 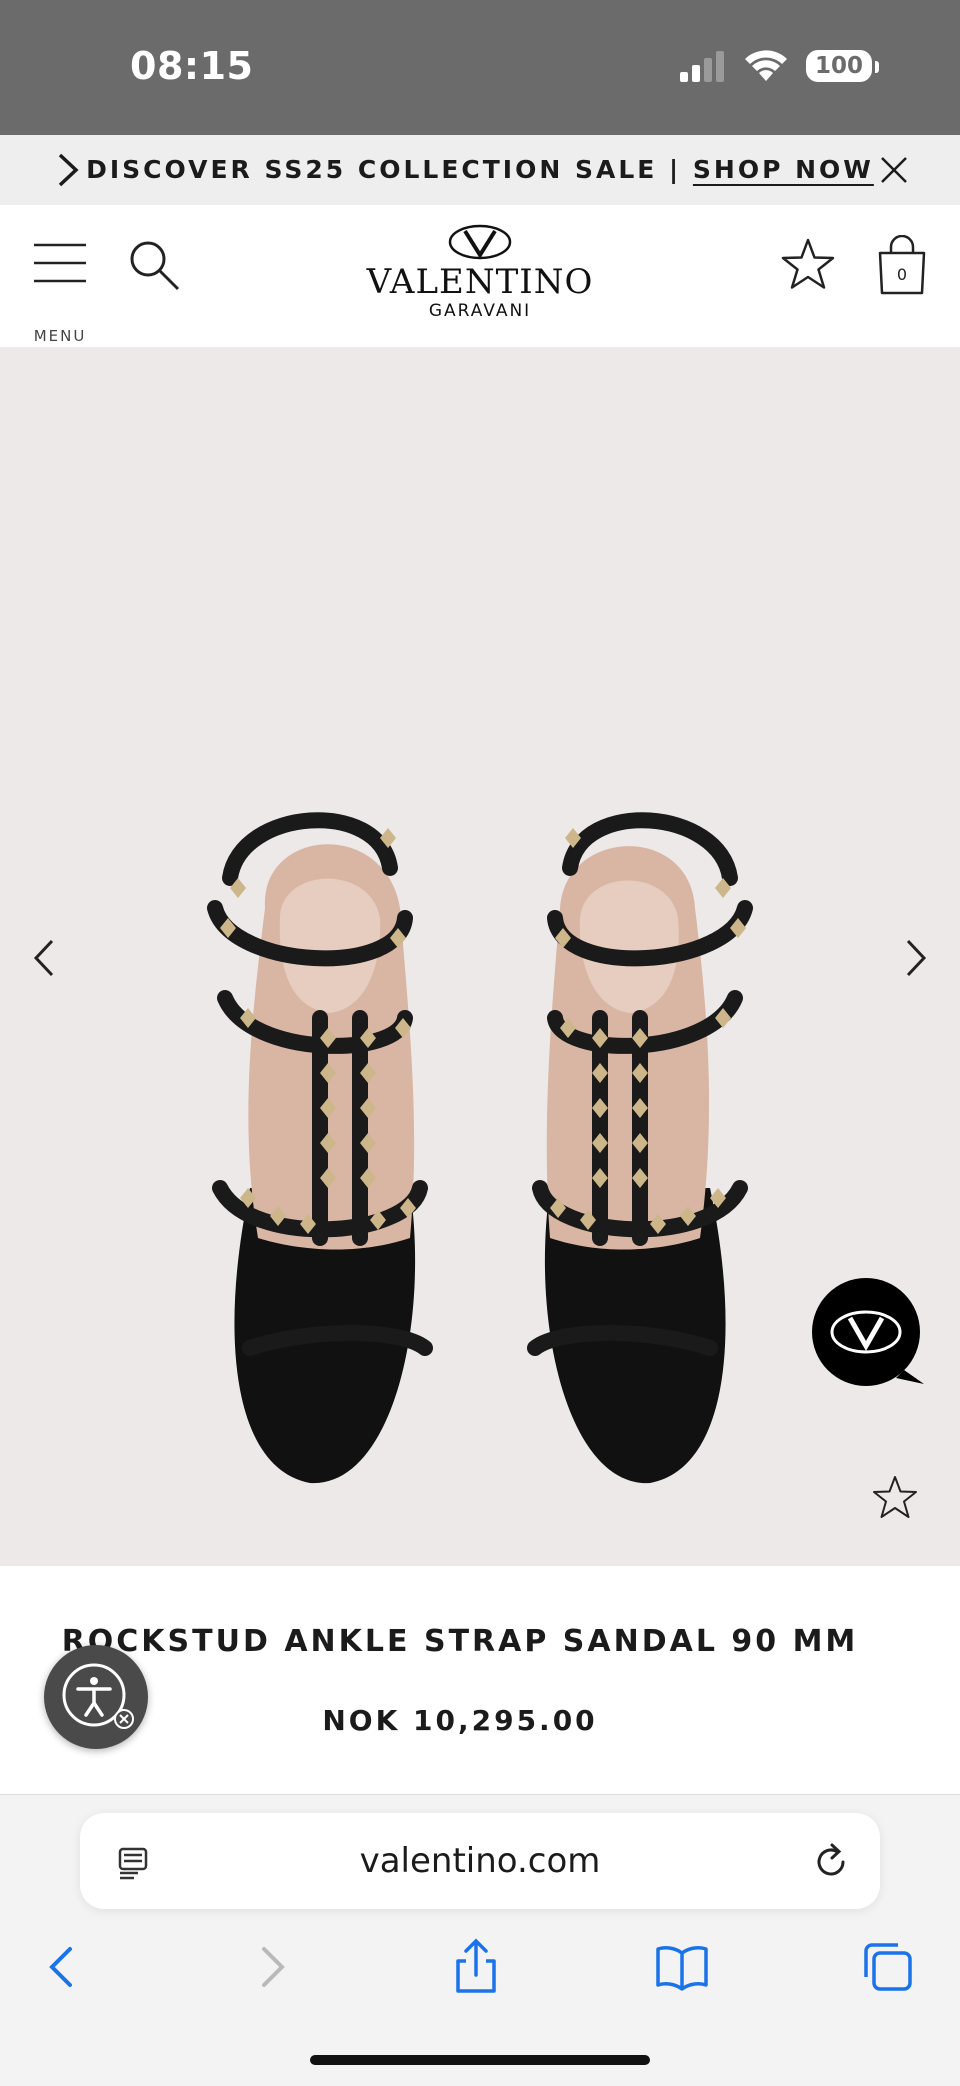 What do you see at coordinates (272, 1967) in the screenshot?
I see `forward-icon` at bounding box center [272, 1967].